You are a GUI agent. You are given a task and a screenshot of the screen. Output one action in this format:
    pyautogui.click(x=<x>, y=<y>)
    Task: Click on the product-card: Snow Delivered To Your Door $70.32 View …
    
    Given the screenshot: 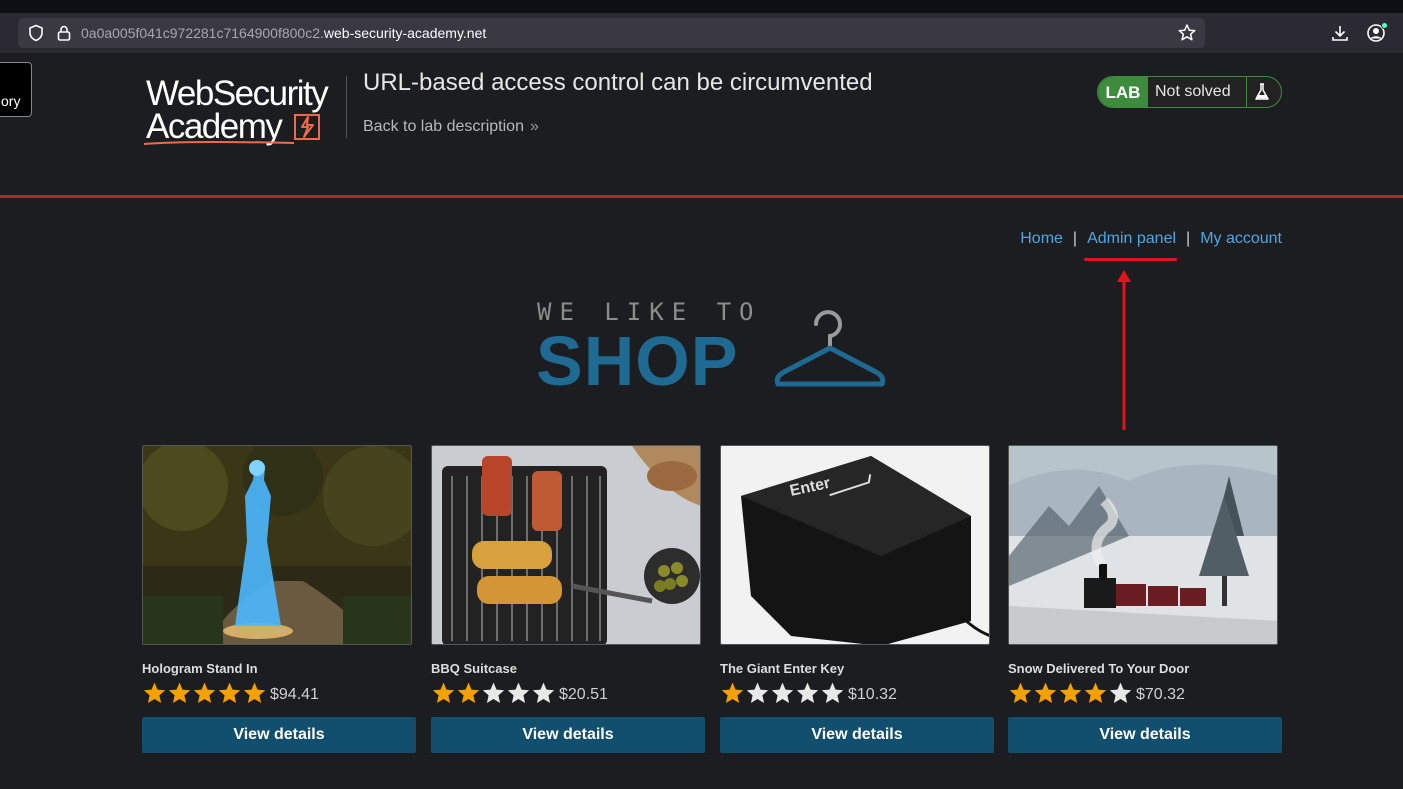 What is the action you would take?
    pyautogui.click(x=1145, y=599)
    